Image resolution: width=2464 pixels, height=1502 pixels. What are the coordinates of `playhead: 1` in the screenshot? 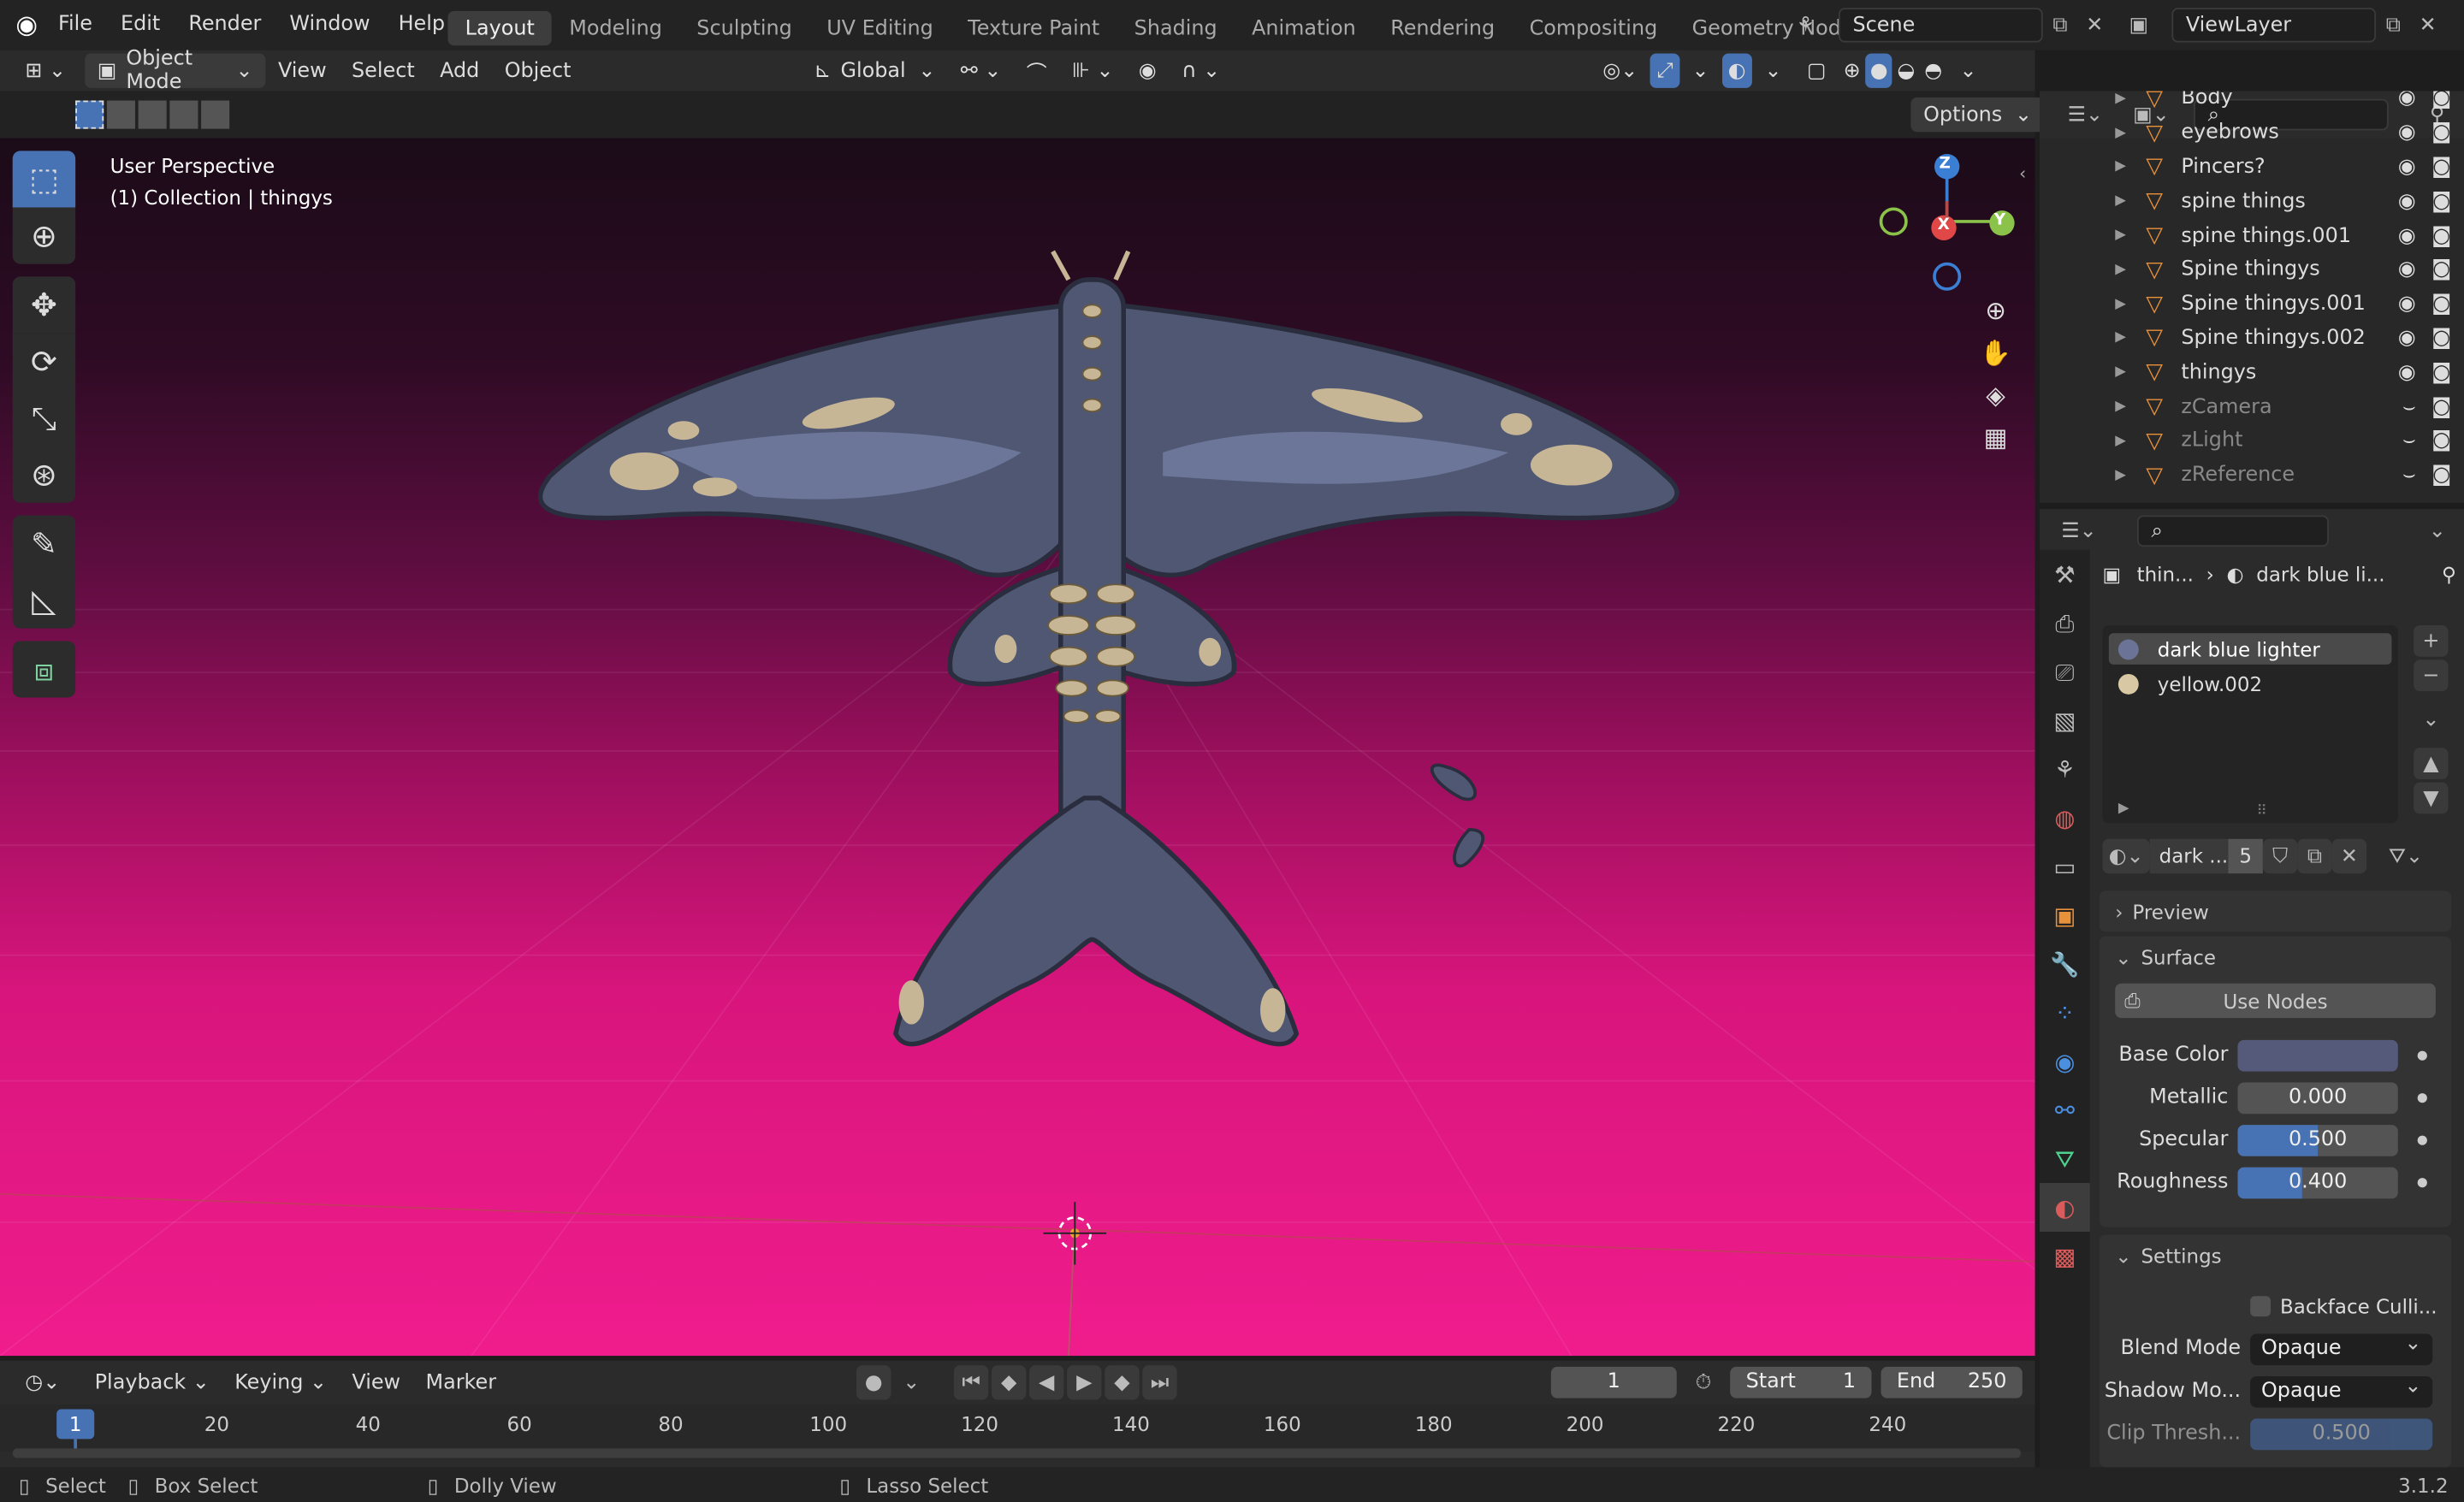 It's located at (75, 1424).